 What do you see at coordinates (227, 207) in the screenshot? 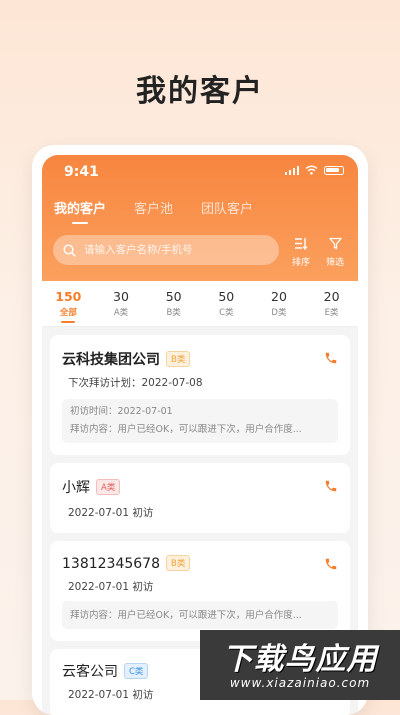
I see `tab-team-customers: 团队客户` at bounding box center [227, 207].